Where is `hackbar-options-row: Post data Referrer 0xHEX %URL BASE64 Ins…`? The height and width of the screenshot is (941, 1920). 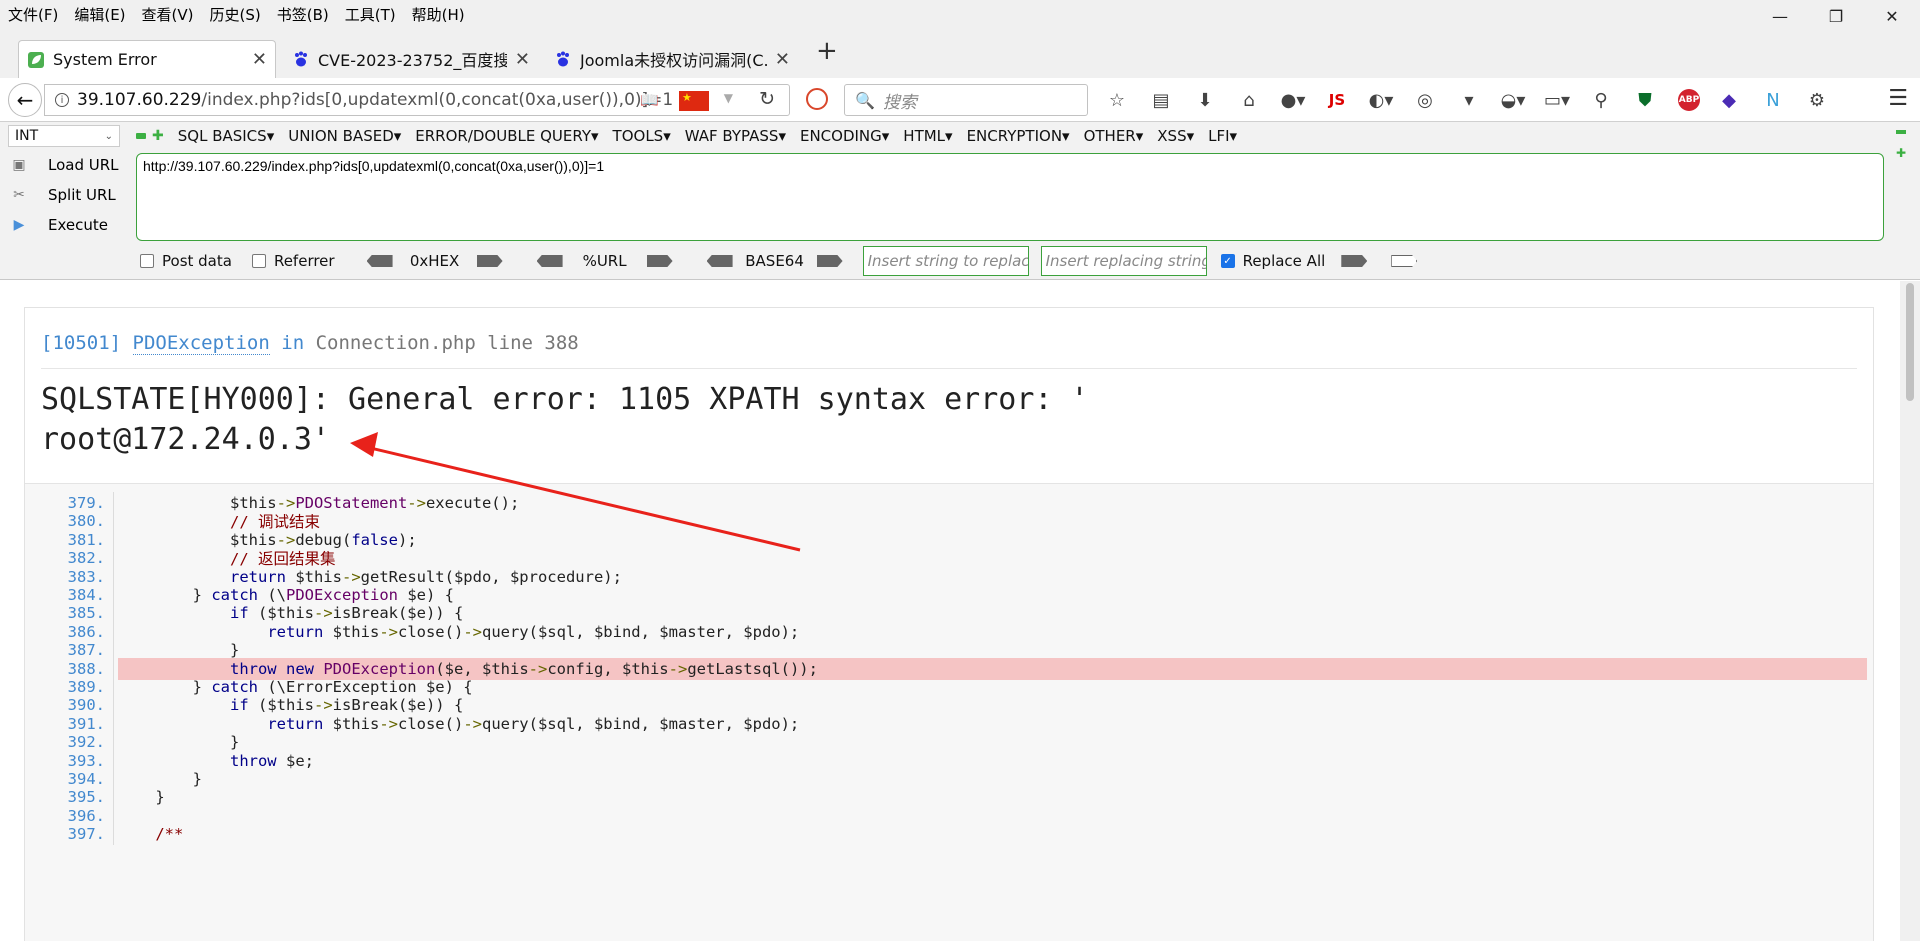 hackbar-options-row: Post data Referrer 0xHEX %URL BASE64 Ins… is located at coordinates (784, 261).